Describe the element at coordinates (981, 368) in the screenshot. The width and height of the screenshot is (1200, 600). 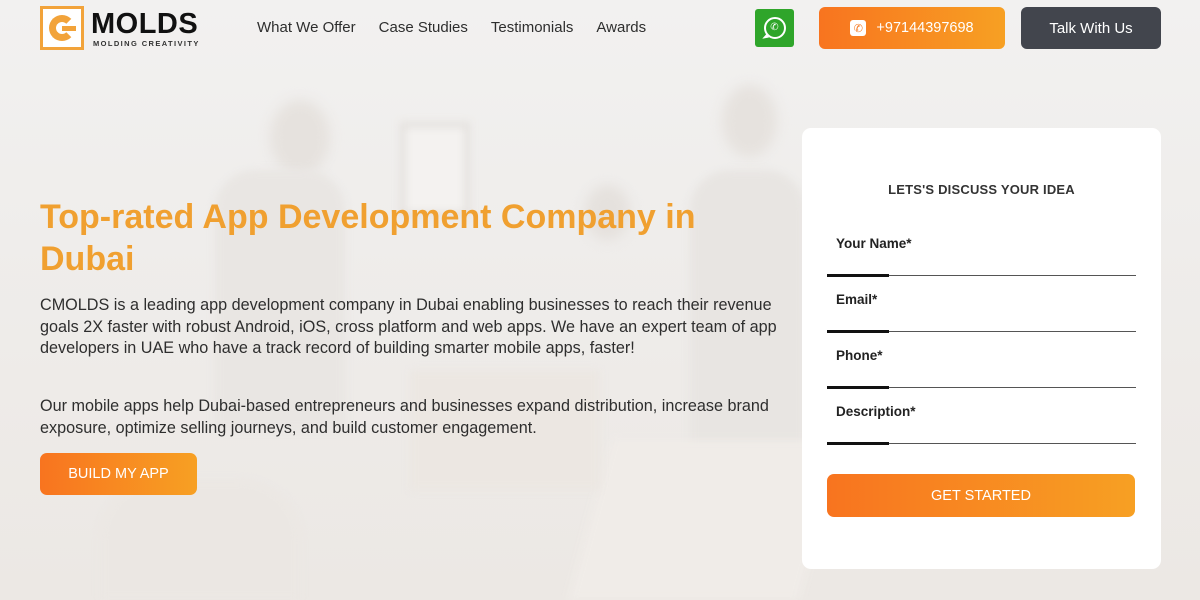
I see `phone-field: Phone*` at that location.